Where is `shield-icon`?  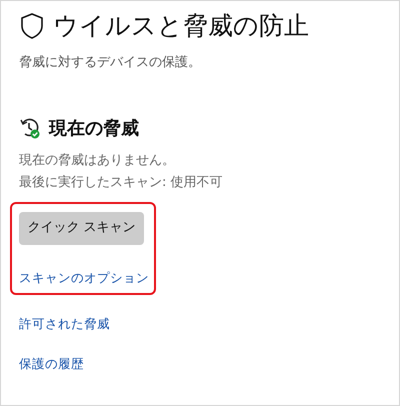
shield-icon is located at coordinates (32, 26).